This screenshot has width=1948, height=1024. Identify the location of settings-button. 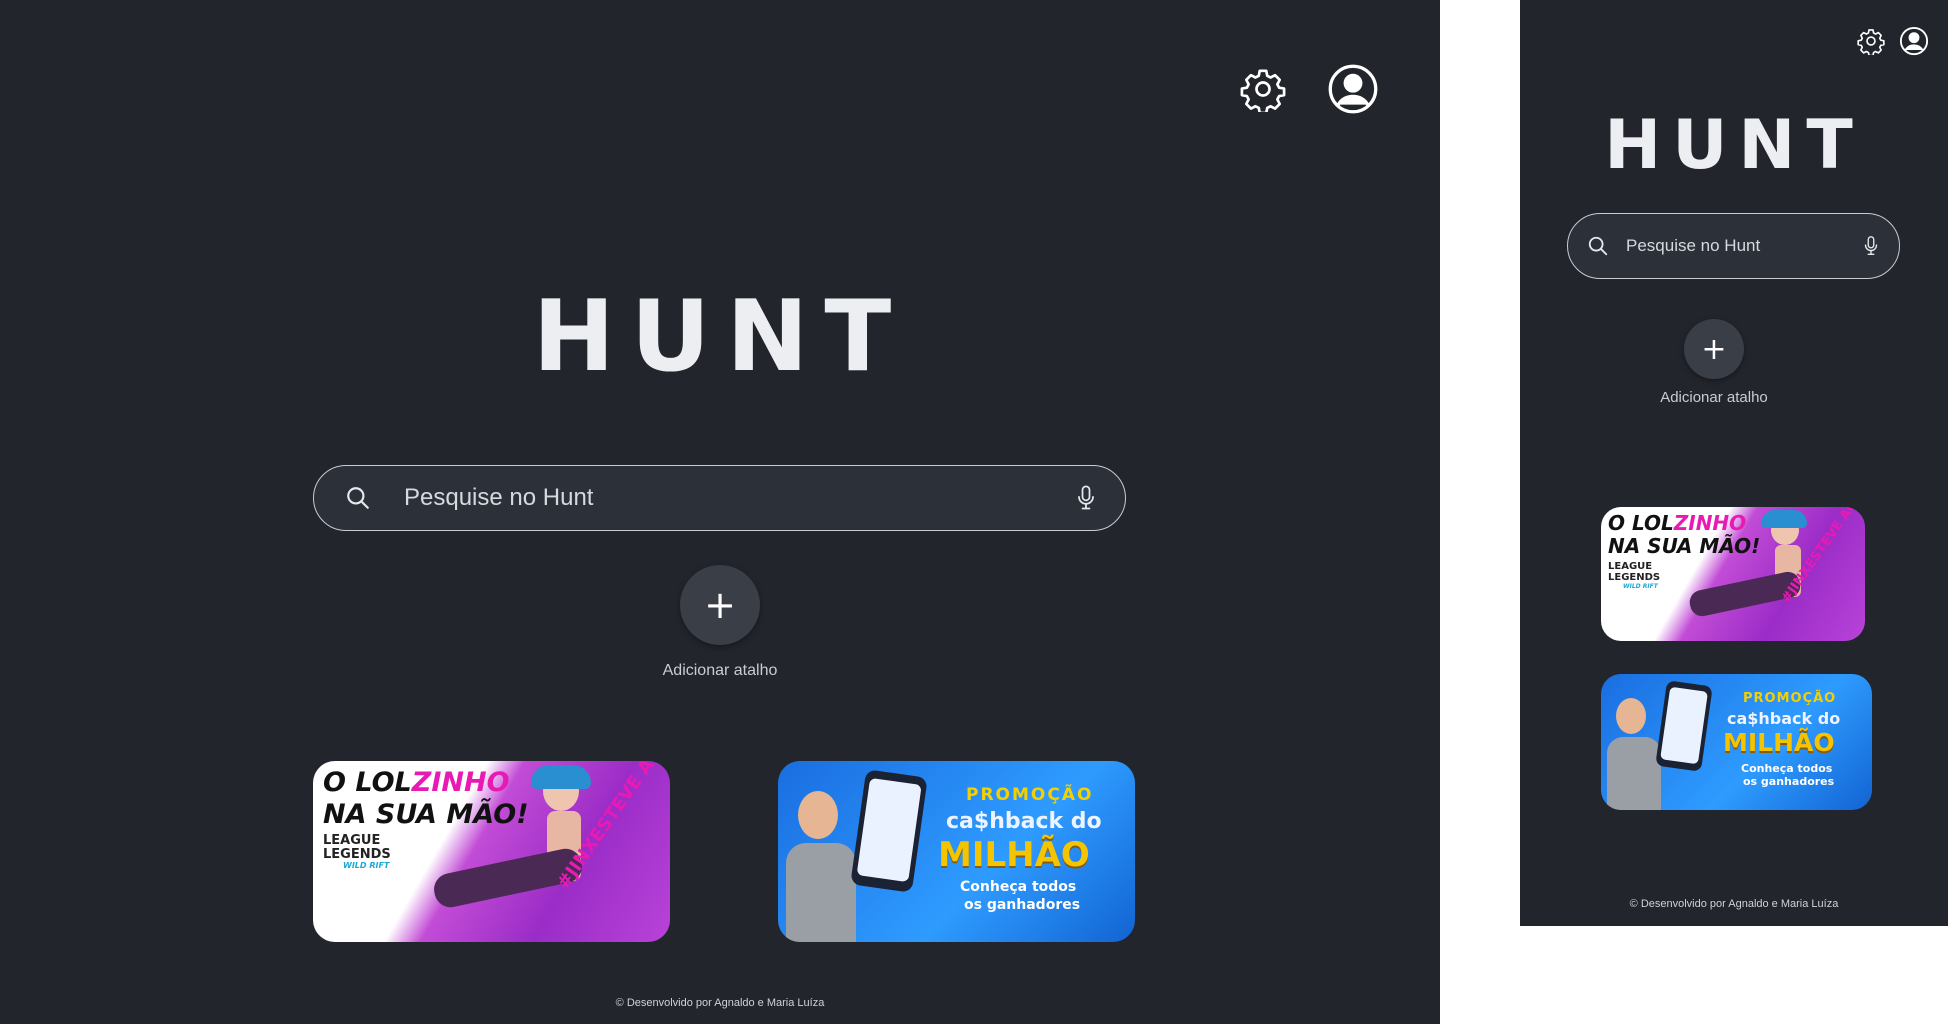
(1263, 89).